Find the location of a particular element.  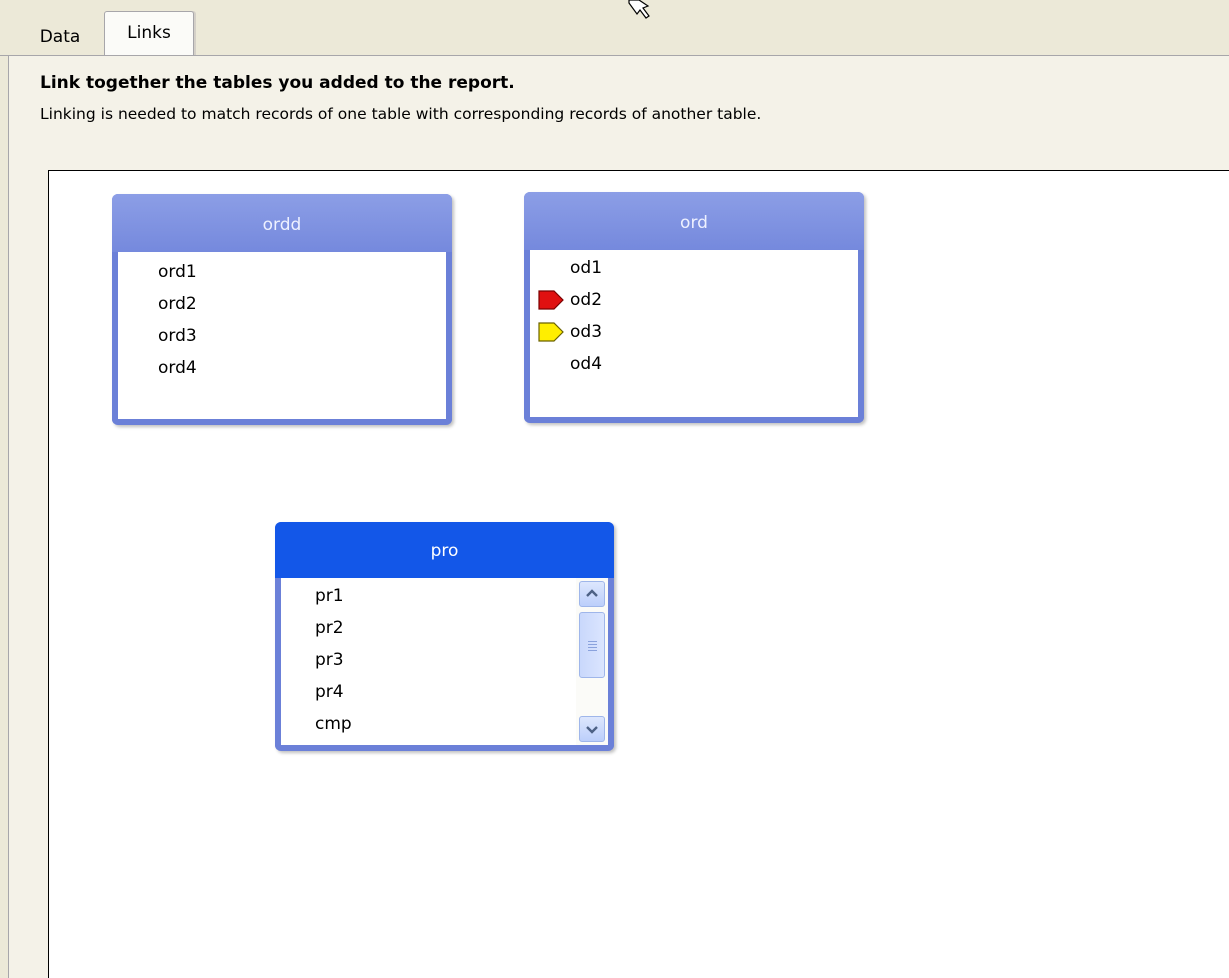

table-ord: ord od1 od2 od3 od4 is located at coordinates (694, 307).